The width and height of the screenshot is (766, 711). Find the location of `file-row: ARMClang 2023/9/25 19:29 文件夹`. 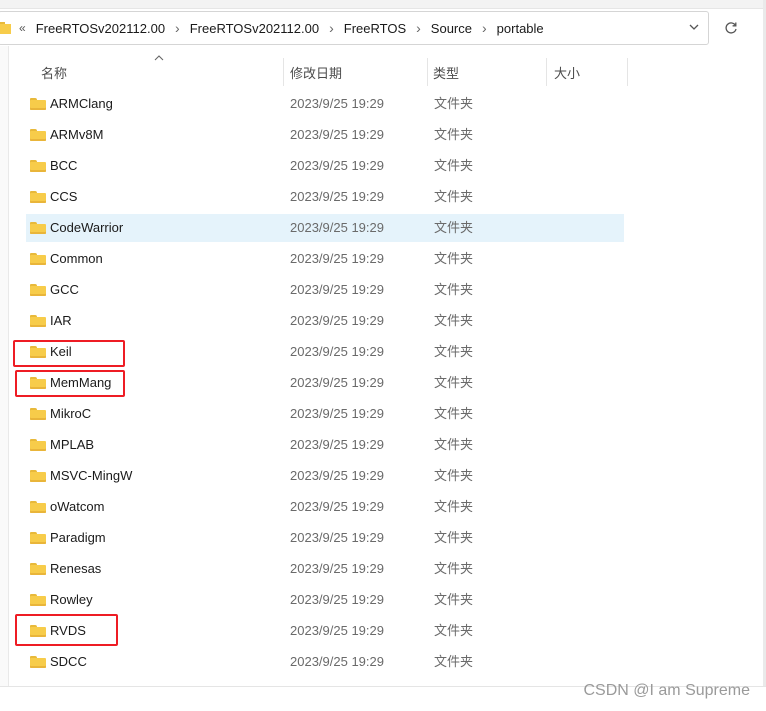

file-row: ARMClang 2023/9/25 19:29 文件夹 is located at coordinates (325, 104).